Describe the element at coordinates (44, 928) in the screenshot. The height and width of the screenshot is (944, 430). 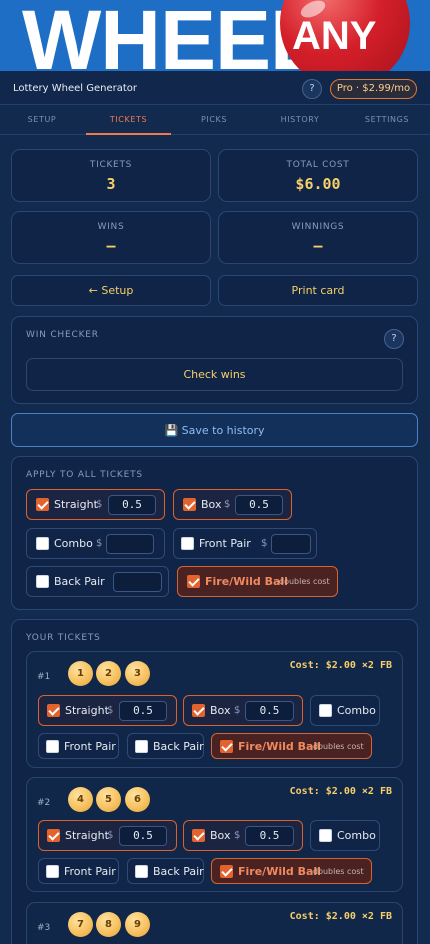
I see `ticket-number: #3` at that location.